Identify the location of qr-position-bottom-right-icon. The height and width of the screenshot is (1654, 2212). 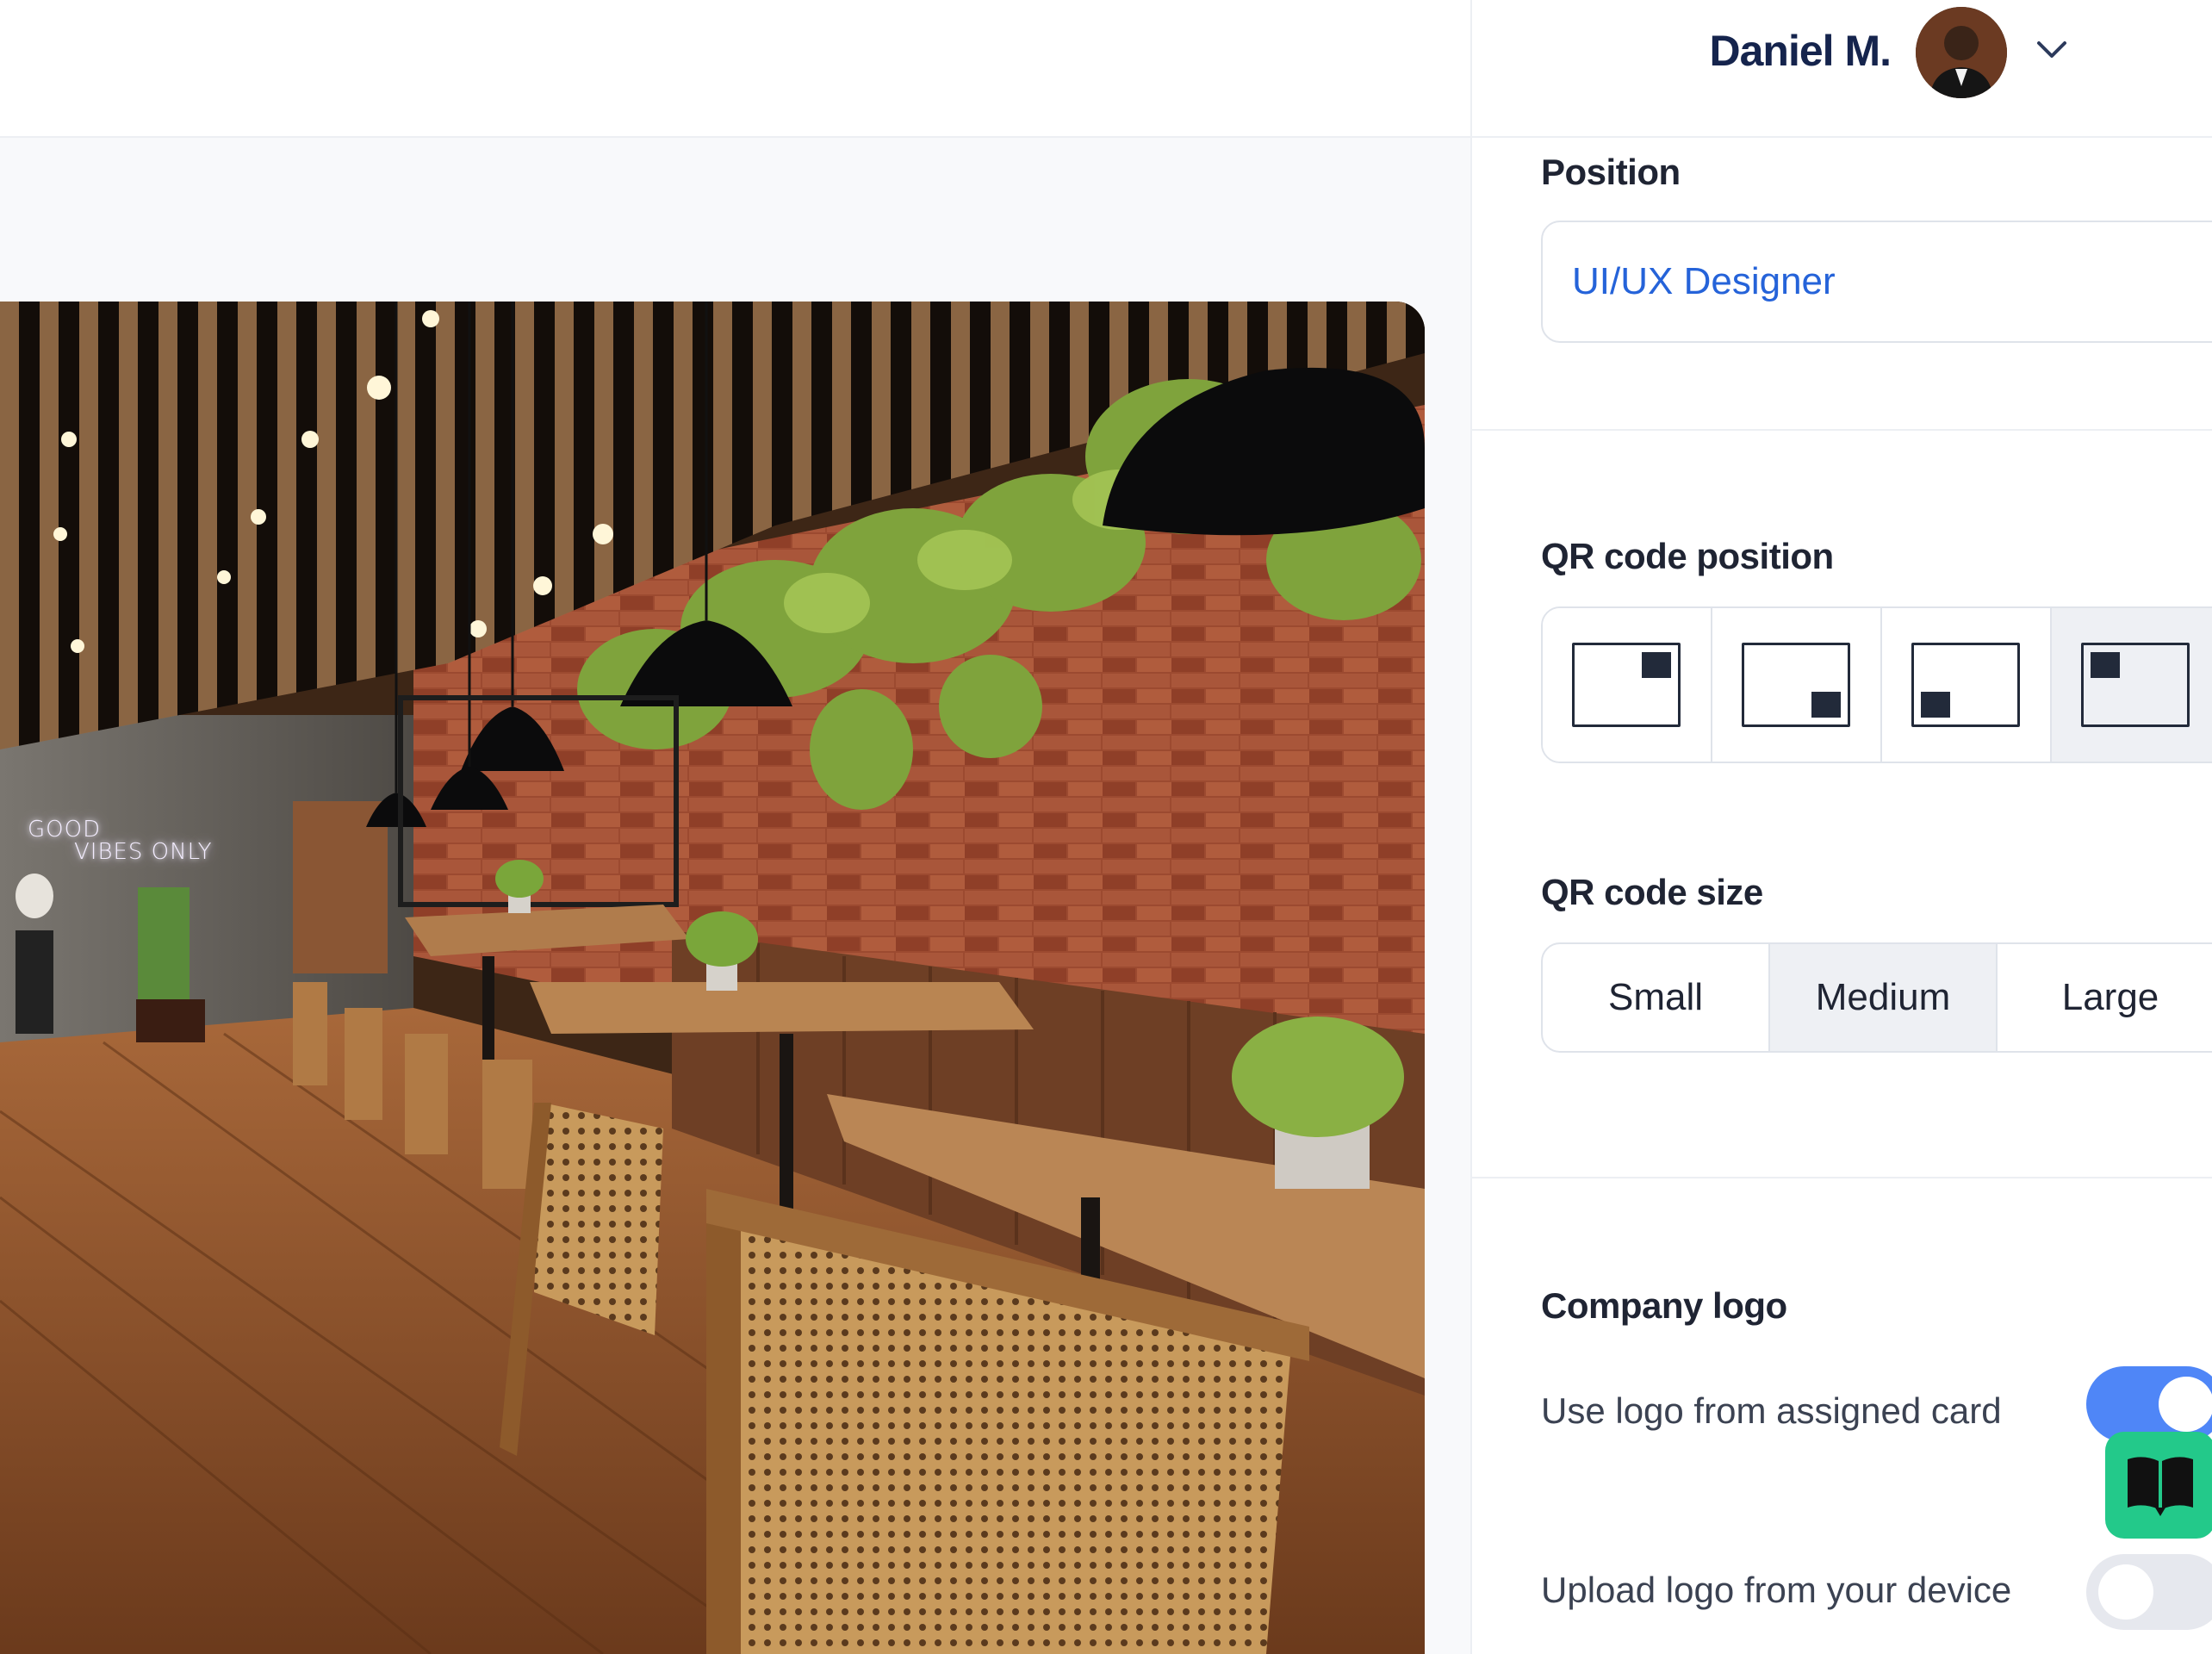
(1796, 685).